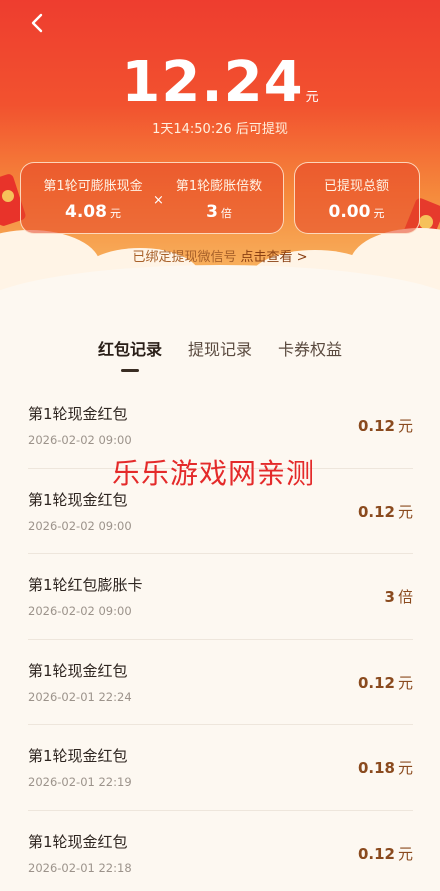 The height and width of the screenshot is (891, 440). What do you see at coordinates (220, 129) in the screenshot?
I see `withdraw-countdown: 1天14:50:26 后可提现` at bounding box center [220, 129].